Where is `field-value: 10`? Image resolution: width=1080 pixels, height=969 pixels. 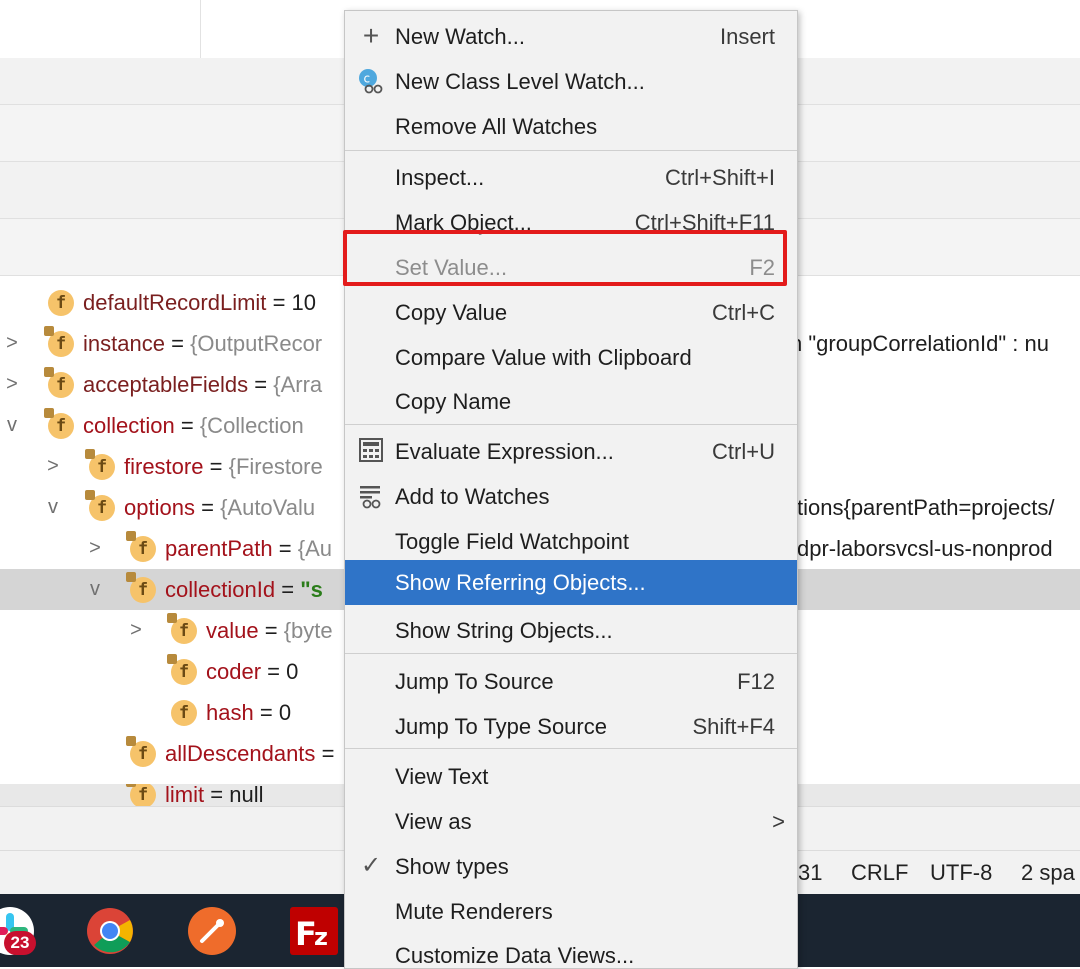 field-value: 10 is located at coordinates (304, 302).